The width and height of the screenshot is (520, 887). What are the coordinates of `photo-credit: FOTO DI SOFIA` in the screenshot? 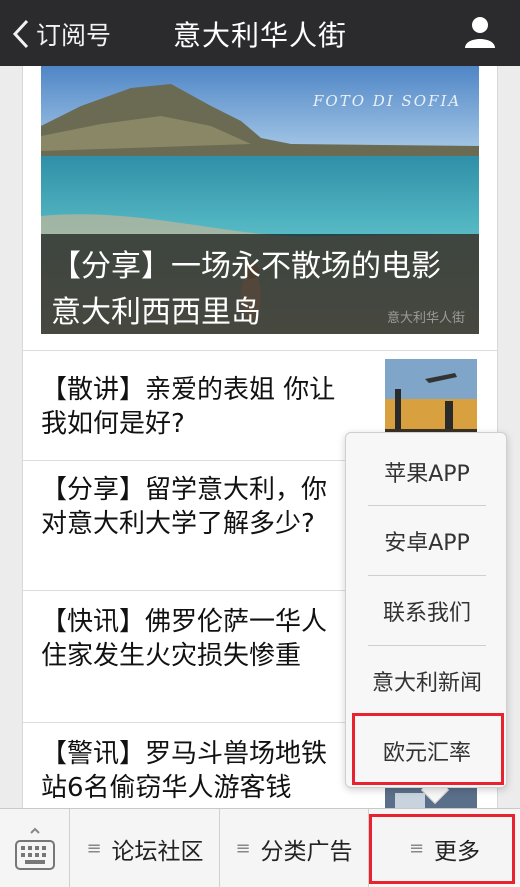 It's located at (387, 101).